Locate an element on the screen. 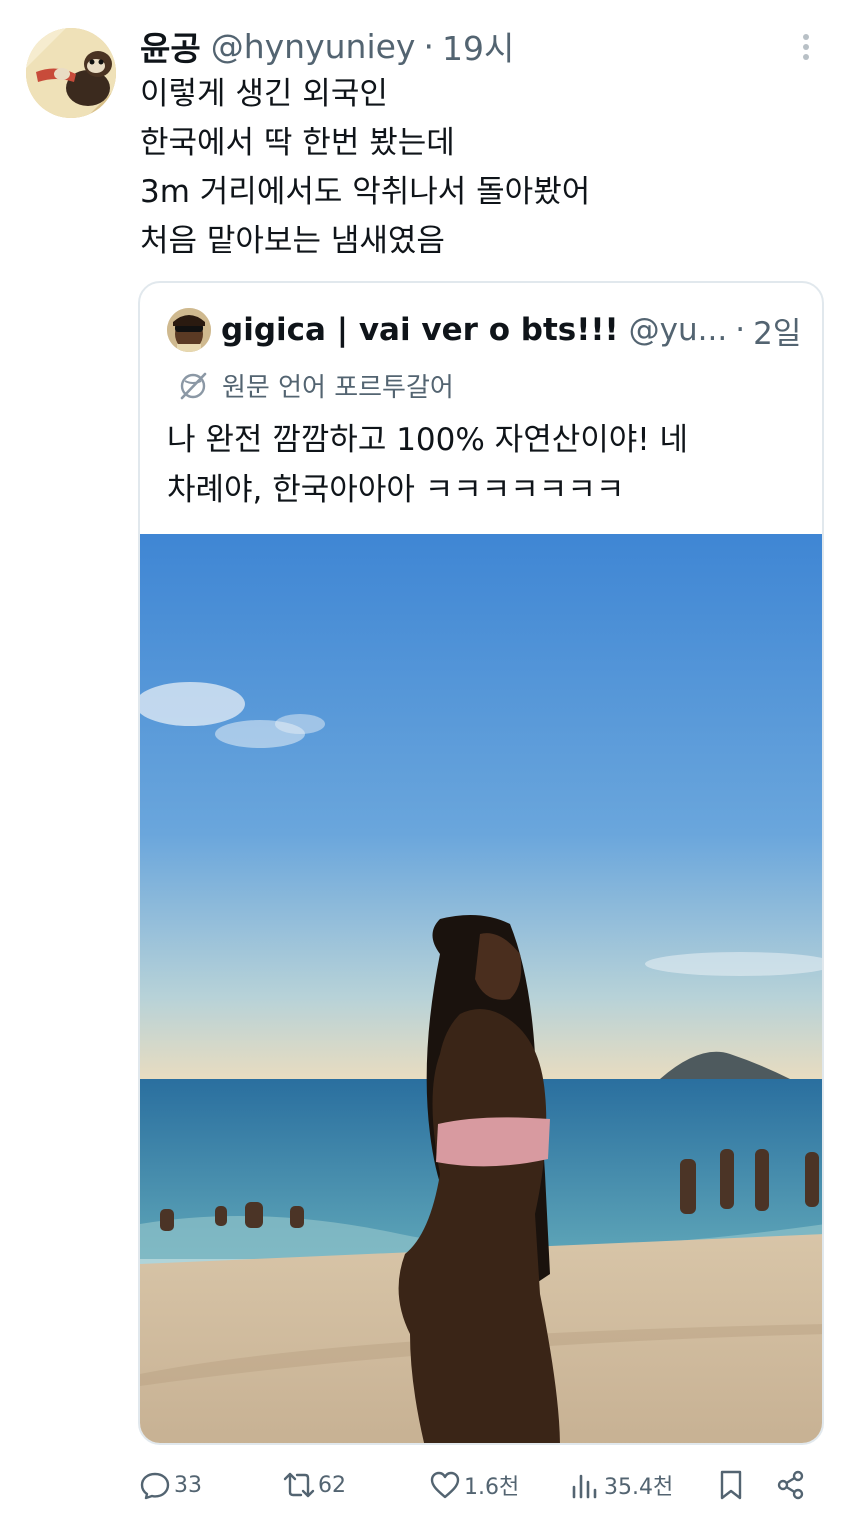 This screenshot has width=850, height=1519. retweet-button: 62 is located at coordinates (314, 1485).